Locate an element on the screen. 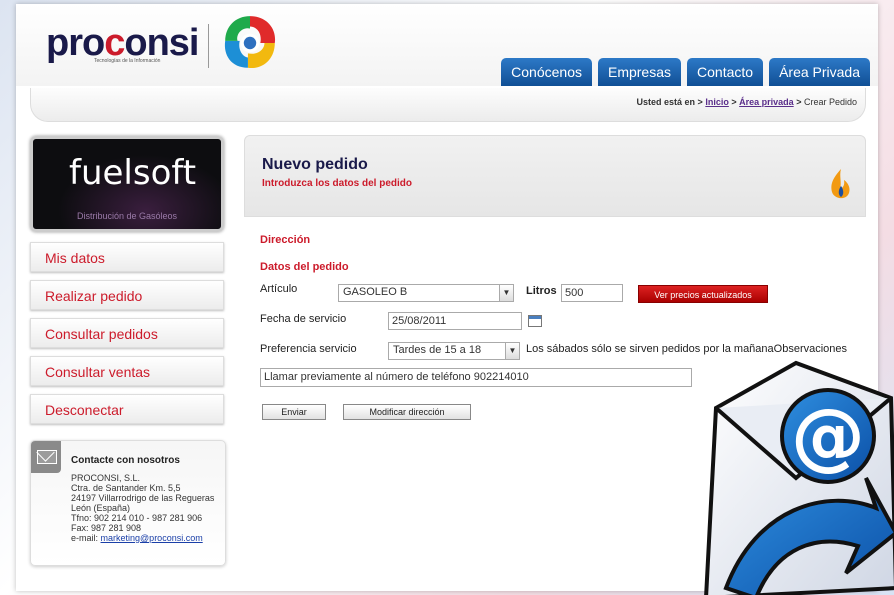 Image resolution: width=894 pixels, height=595 pixels. observaciones-label: Observaciones is located at coordinates (810, 349).